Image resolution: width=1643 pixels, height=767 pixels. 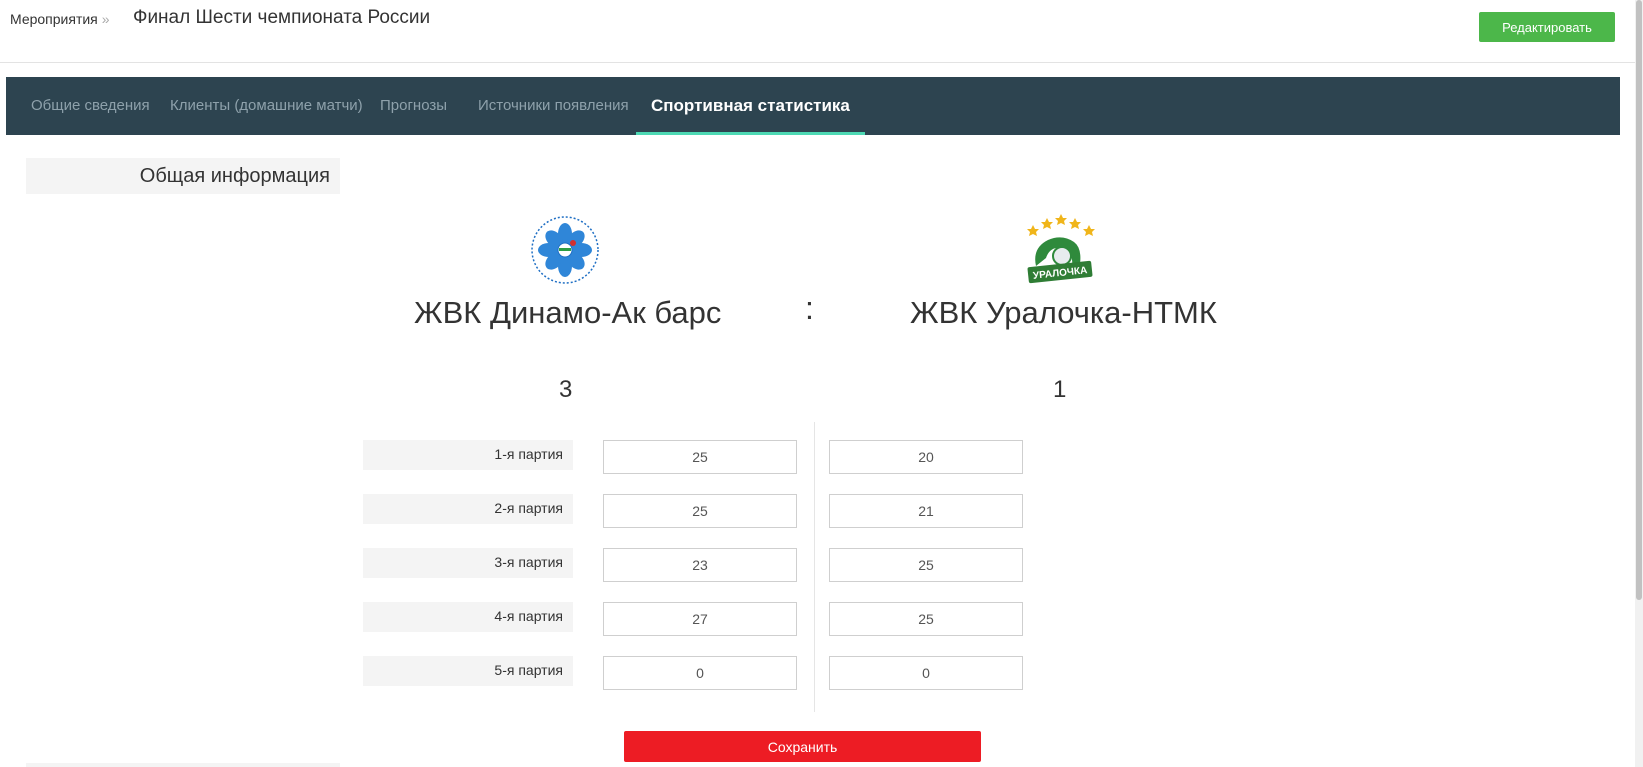 I want to click on column-divider, so click(x=814, y=567).